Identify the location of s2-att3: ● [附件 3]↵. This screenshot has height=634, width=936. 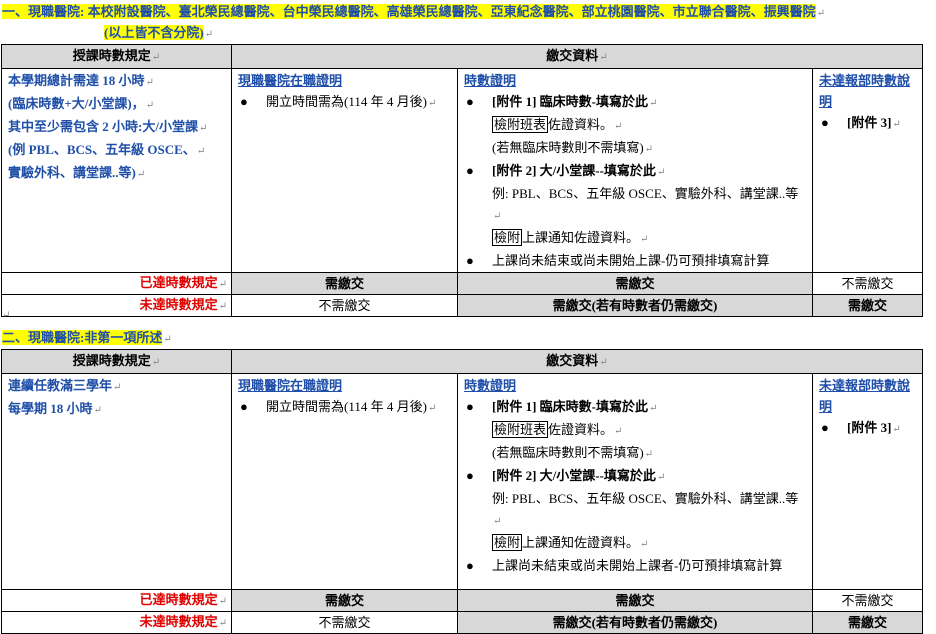
(867, 428).